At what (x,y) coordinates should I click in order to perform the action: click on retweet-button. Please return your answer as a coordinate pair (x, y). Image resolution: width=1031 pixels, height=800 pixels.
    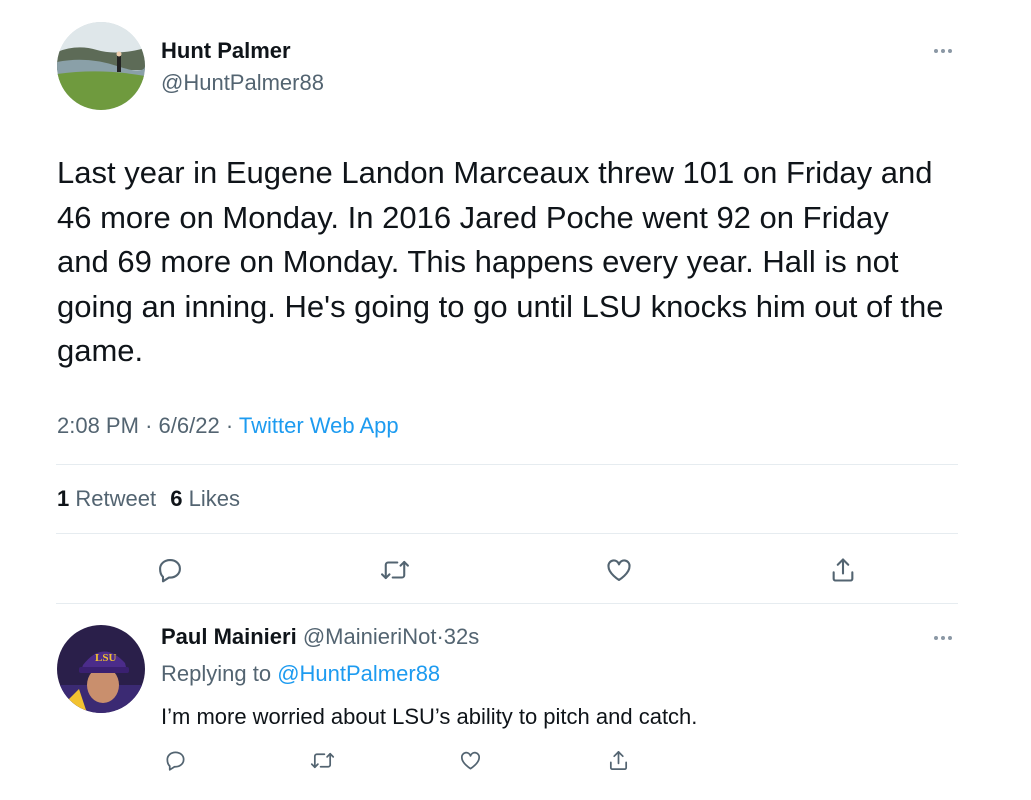
    Looking at the image, I should click on (395, 570).